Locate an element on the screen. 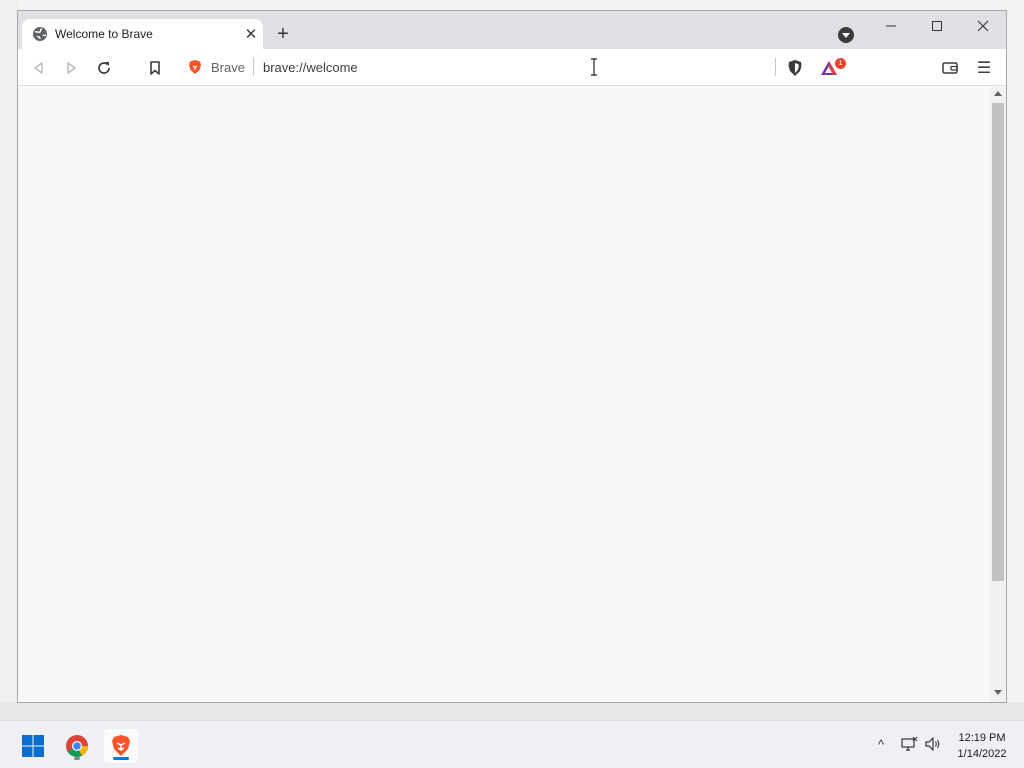 The height and width of the screenshot is (768, 1024). brave-shields-button is located at coordinates (795, 68).